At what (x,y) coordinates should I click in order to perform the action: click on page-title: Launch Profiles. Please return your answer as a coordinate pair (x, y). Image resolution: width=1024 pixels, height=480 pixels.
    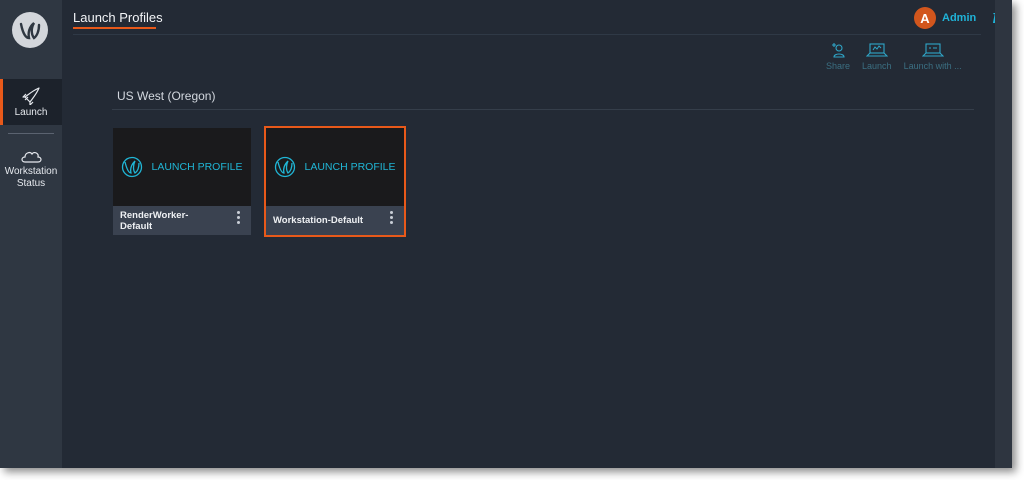
    Looking at the image, I should click on (118, 17).